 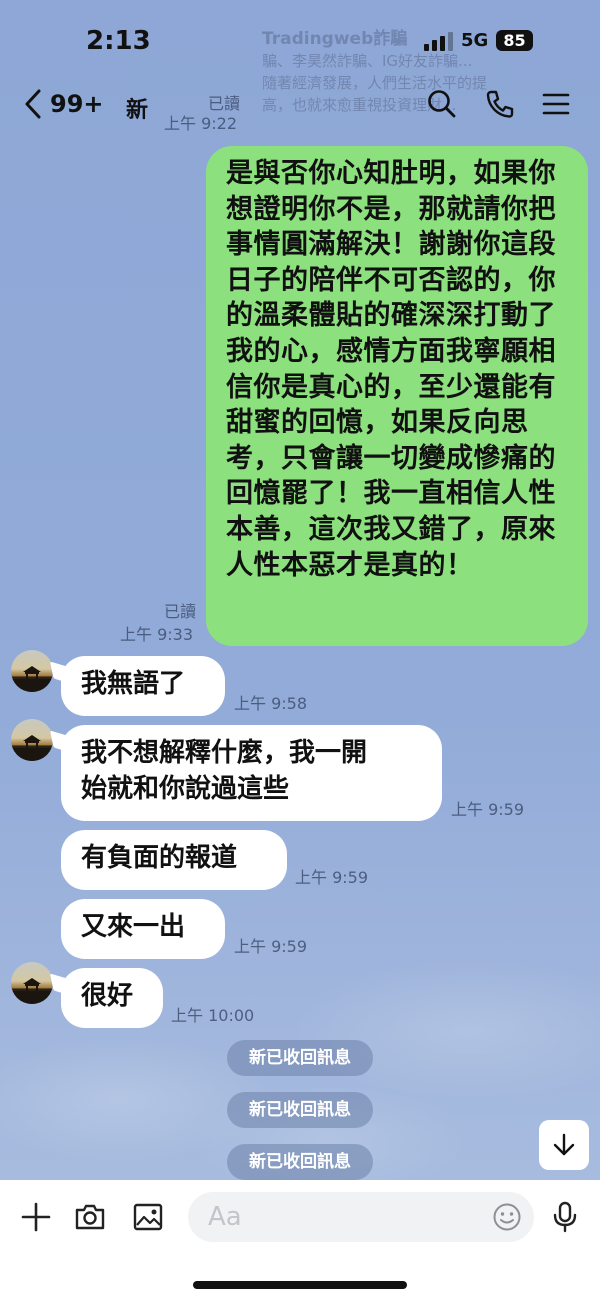 I want to click on chat-title: 新, so click(x=137, y=110).